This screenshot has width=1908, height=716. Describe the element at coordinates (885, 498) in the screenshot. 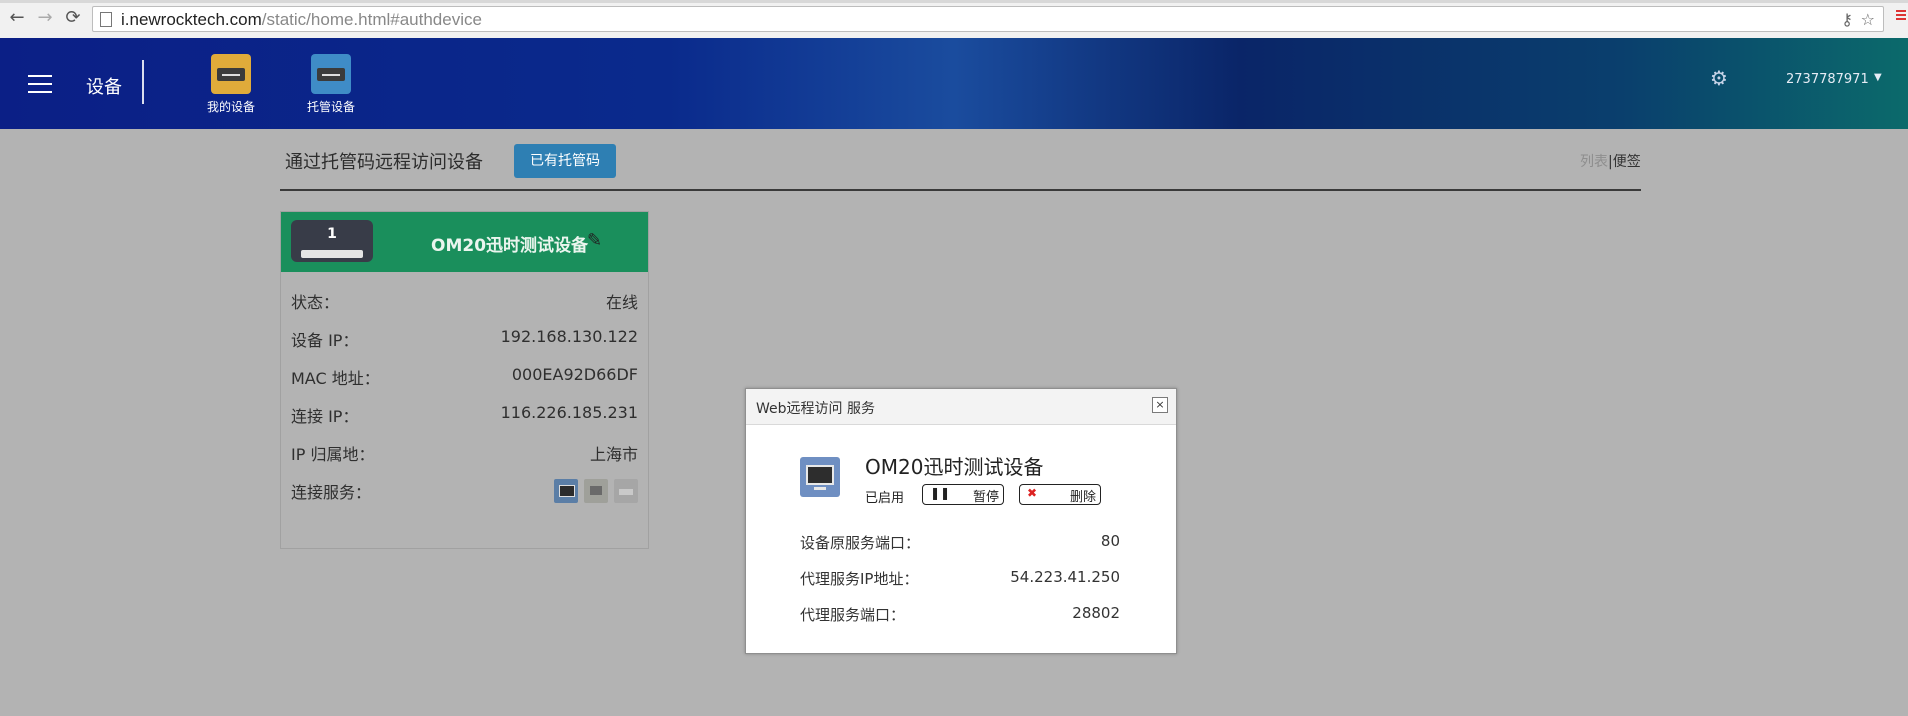

I see `service-status: 已启用` at that location.